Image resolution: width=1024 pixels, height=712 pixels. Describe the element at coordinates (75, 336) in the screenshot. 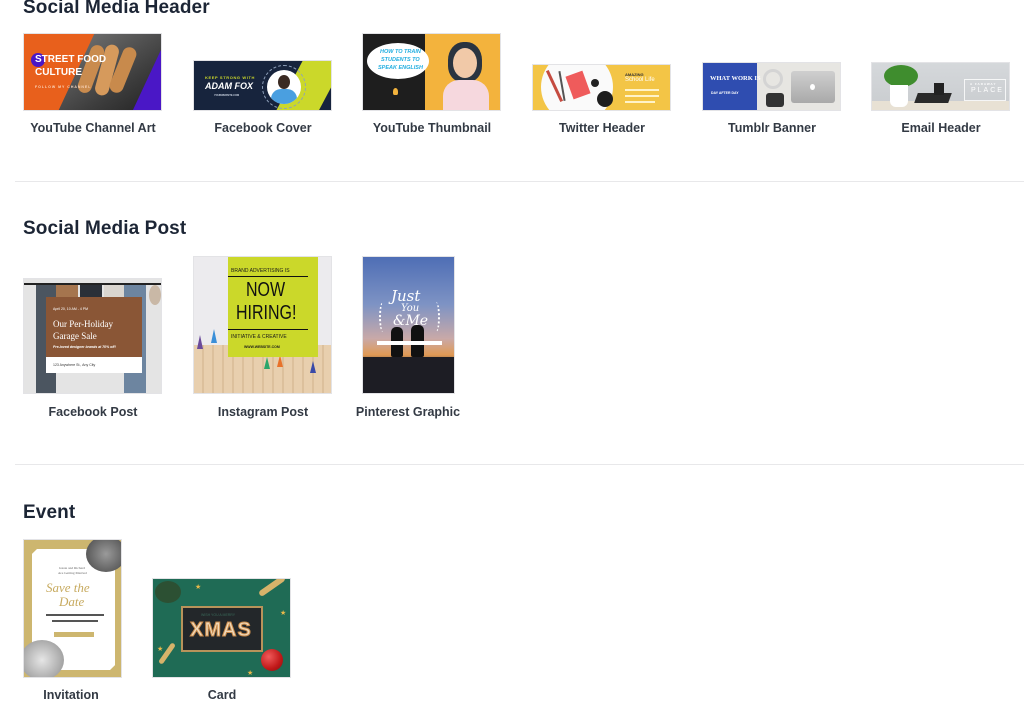

I see `thumb-text: Garage Sale` at that location.